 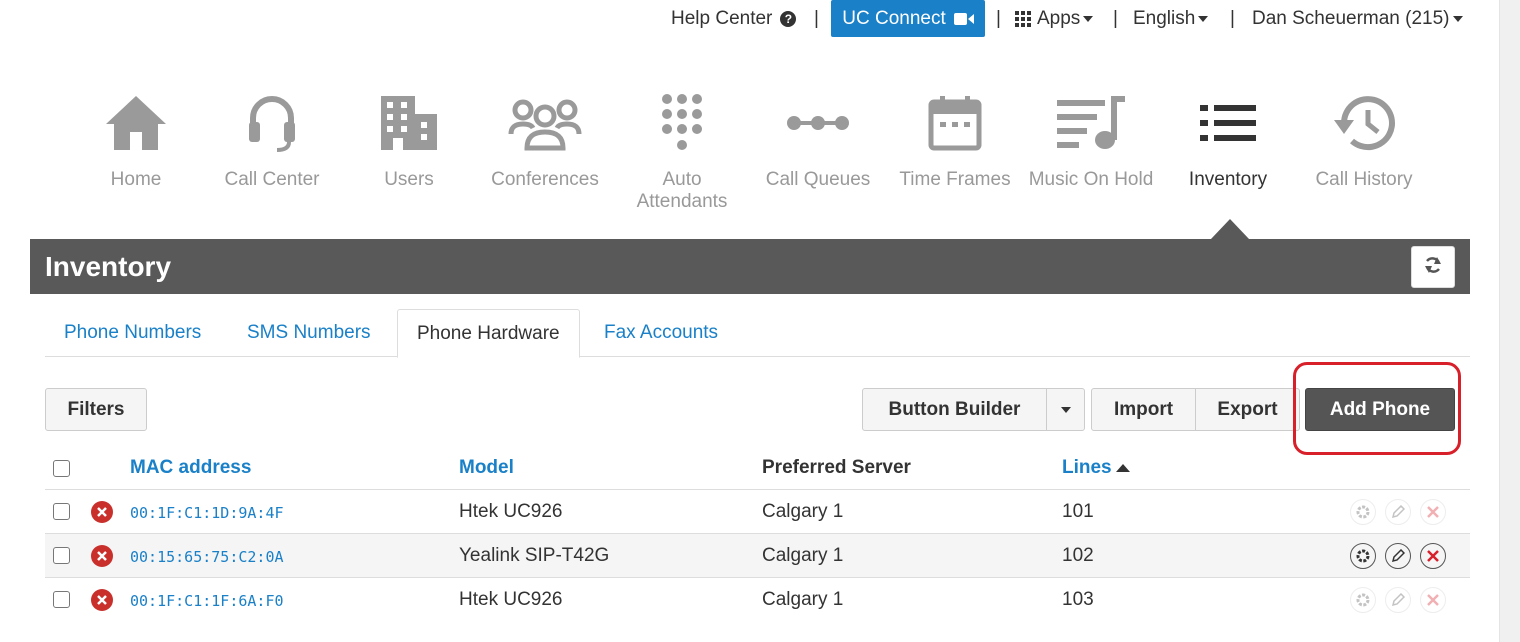 What do you see at coordinates (963, 19) in the screenshot?
I see `video-camera-icon` at bounding box center [963, 19].